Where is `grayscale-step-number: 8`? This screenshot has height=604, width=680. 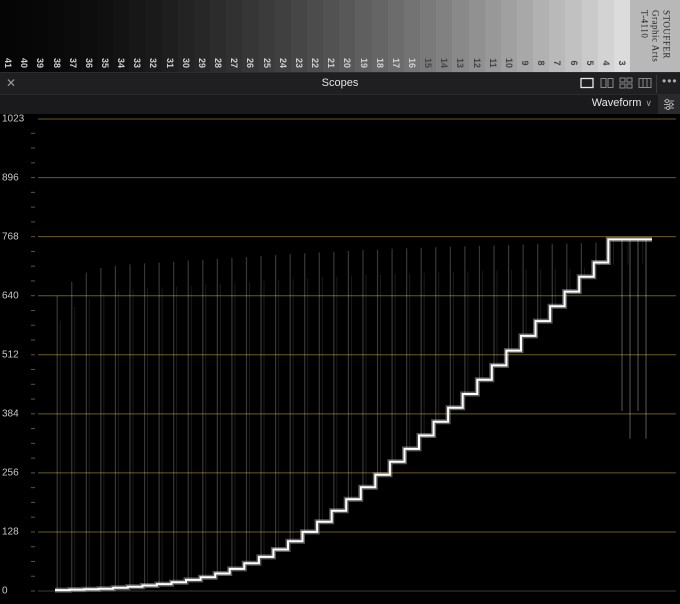
grayscale-step-number: 8 is located at coordinates (541, 63).